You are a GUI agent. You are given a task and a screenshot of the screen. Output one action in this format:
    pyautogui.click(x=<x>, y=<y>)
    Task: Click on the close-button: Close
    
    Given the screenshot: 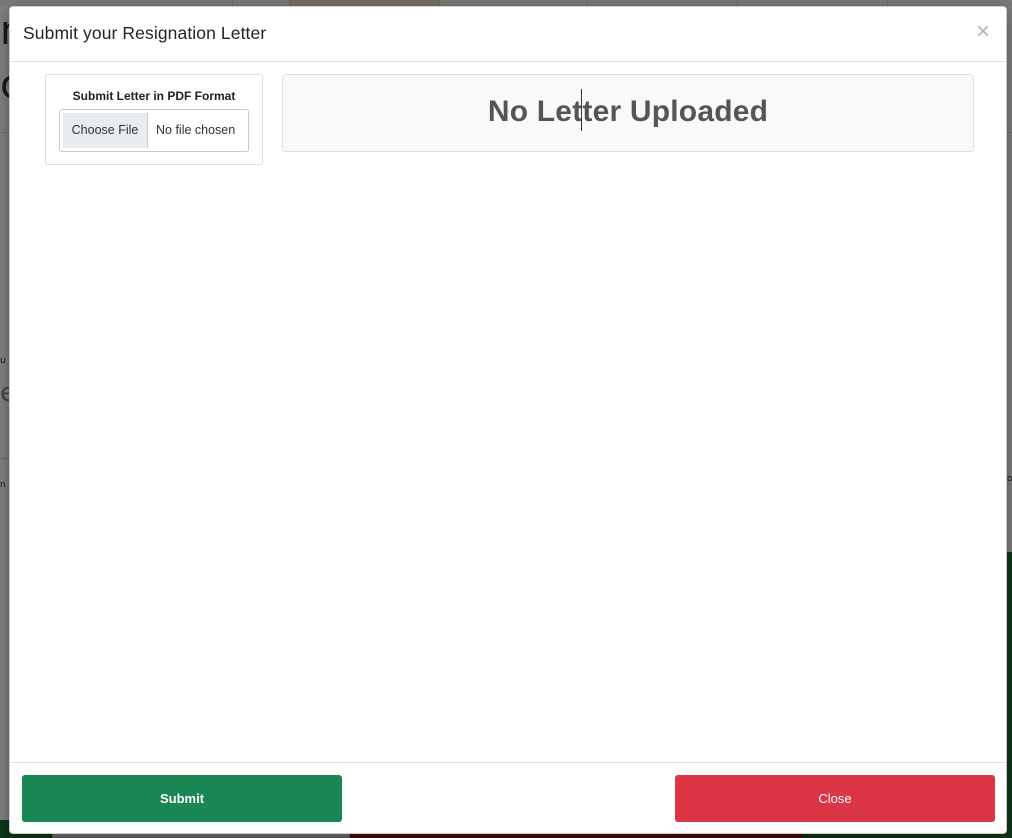 What is the action you would take?
    pyautogui.click(x=835, y=798)
    